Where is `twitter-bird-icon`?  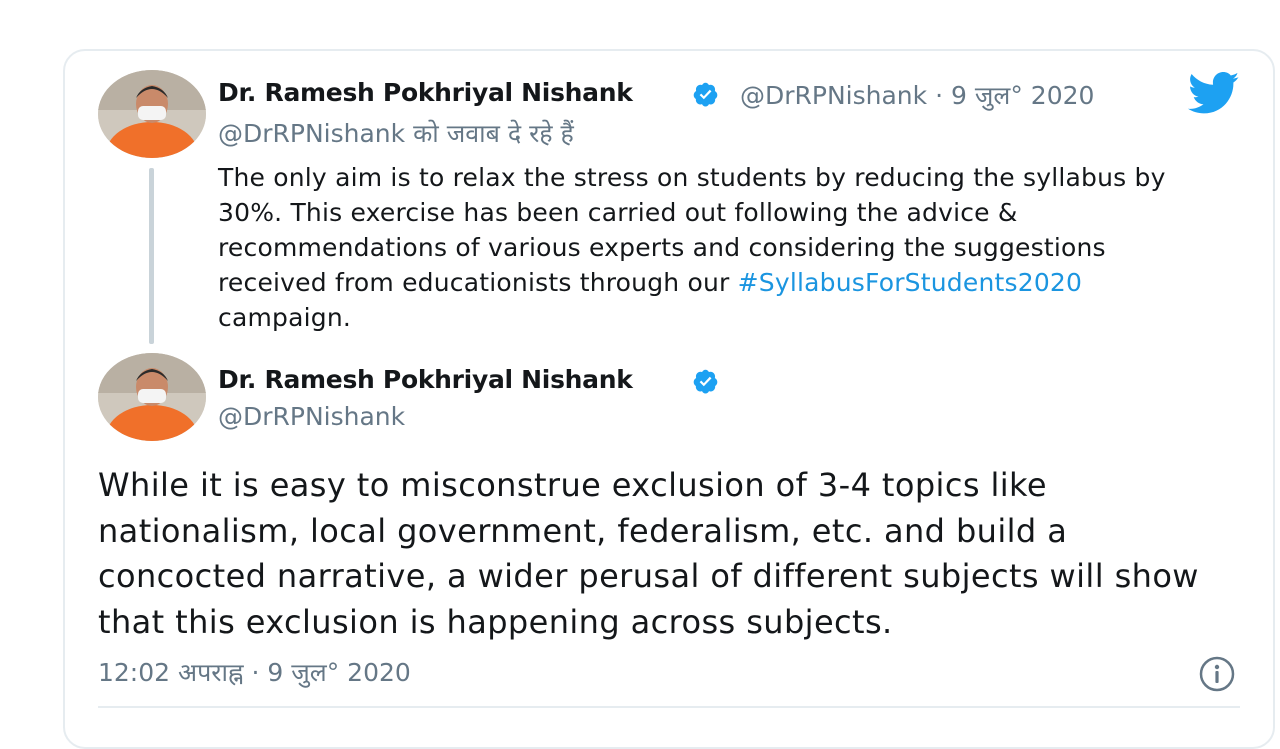
twitter-bird-icon is located at coordinates (1214, 93).